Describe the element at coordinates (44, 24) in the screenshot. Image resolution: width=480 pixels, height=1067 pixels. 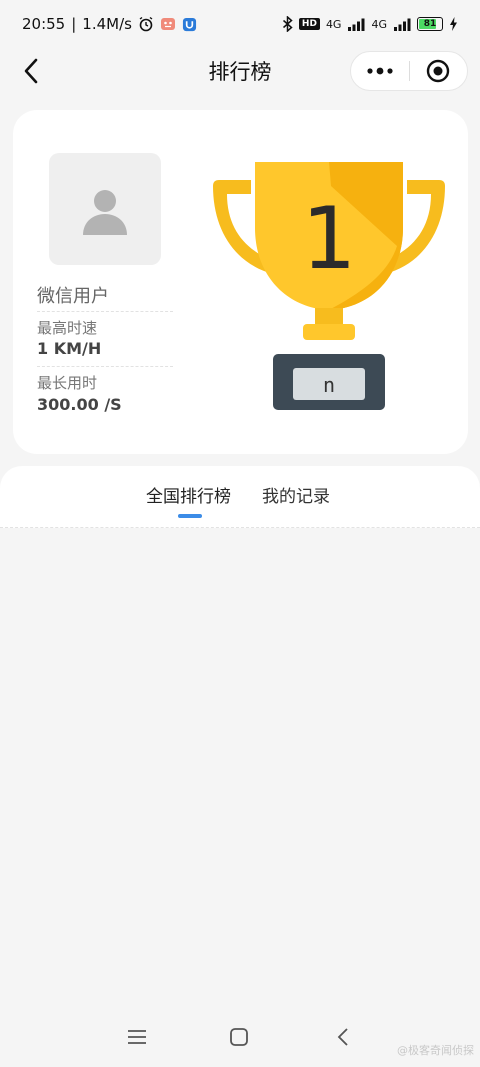
I see `status-time: 20:55` at that location.